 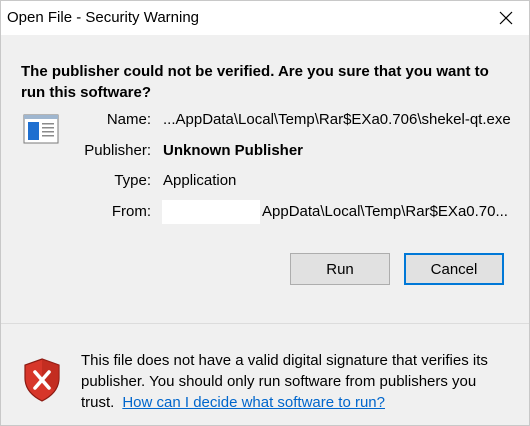 I want to click on title-bar: Open File - Security Warning, so click(x=265, y=18).